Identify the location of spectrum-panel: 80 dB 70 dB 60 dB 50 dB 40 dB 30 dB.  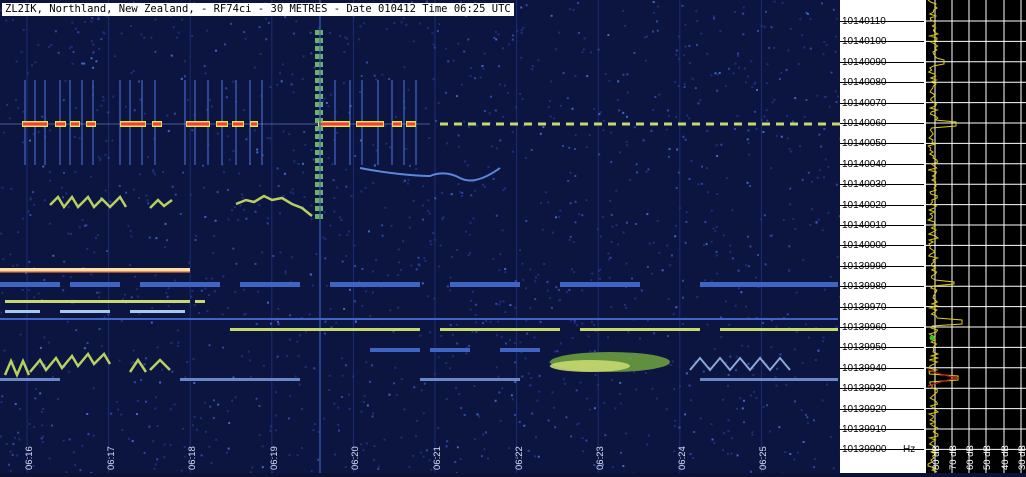
(976, 236).